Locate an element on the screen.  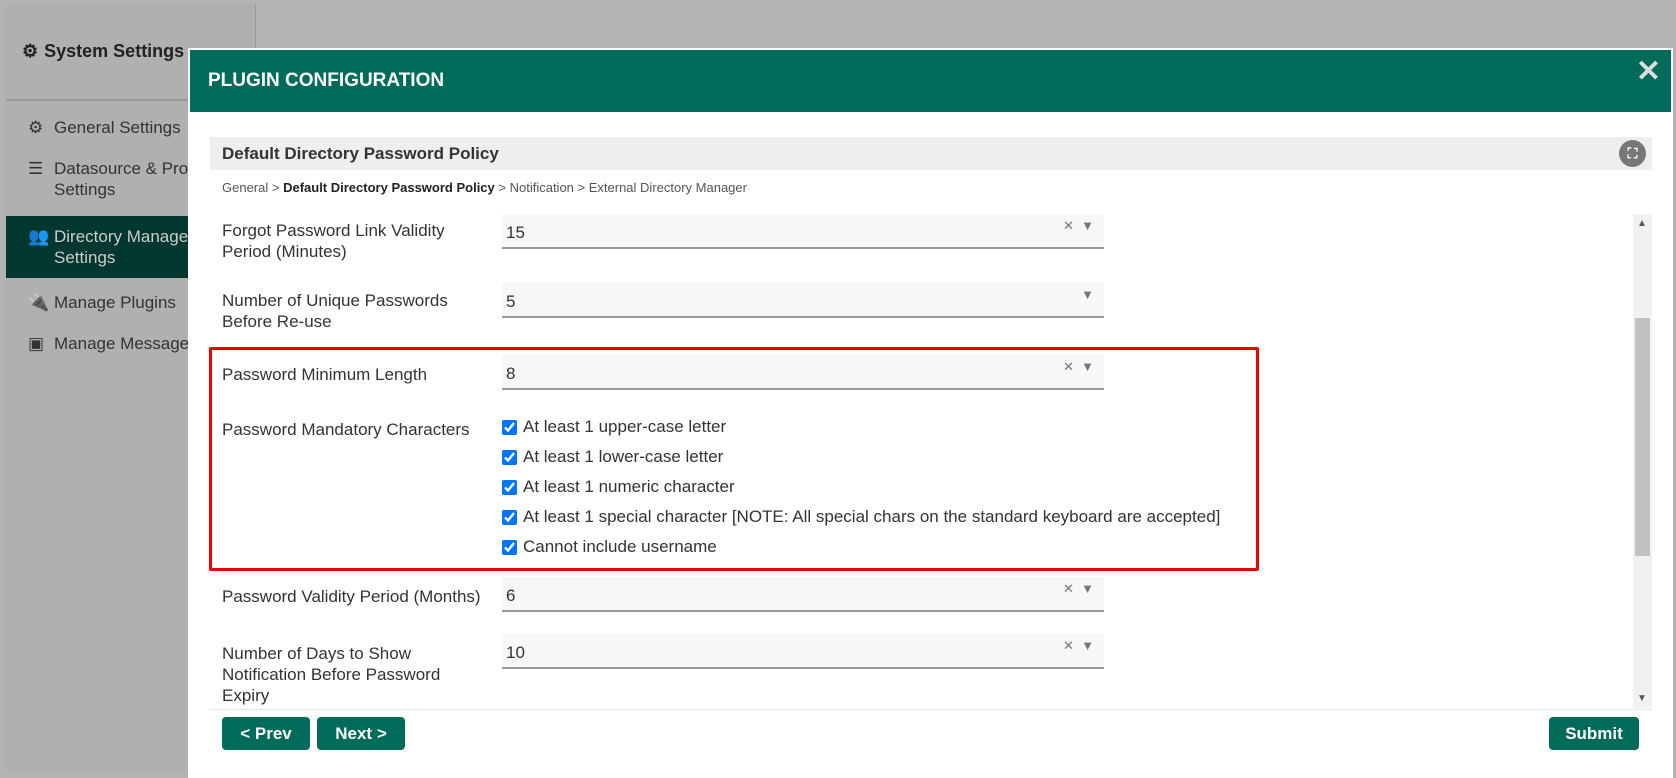
checkbox-label: Cannot include username is located at coordinates (620, 546).